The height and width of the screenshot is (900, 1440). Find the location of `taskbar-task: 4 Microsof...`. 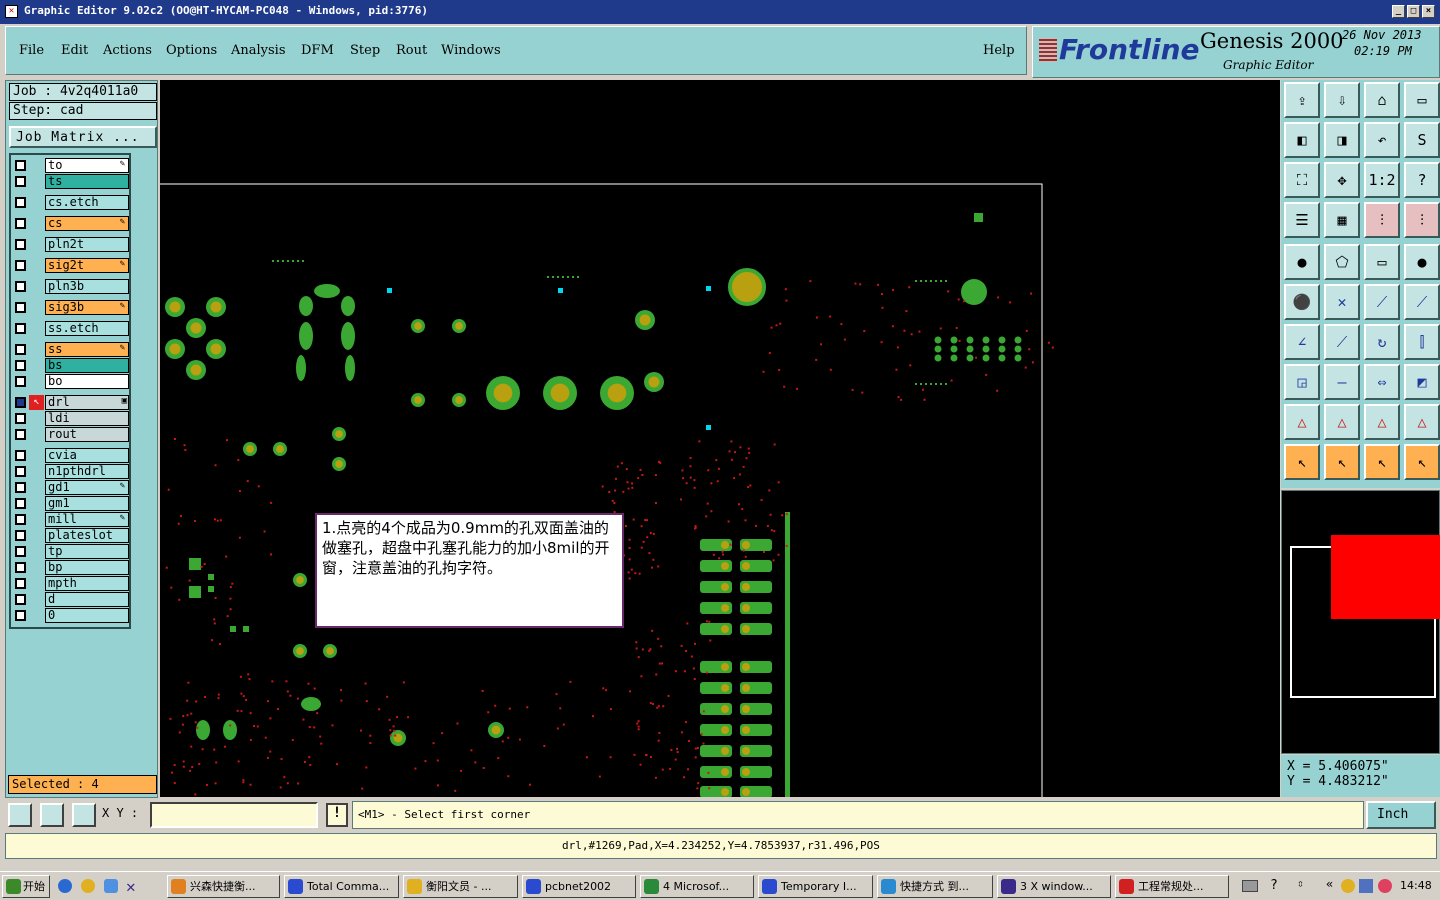

taskbar-task: 4 Microsof... is located at coordinates (697, 886).